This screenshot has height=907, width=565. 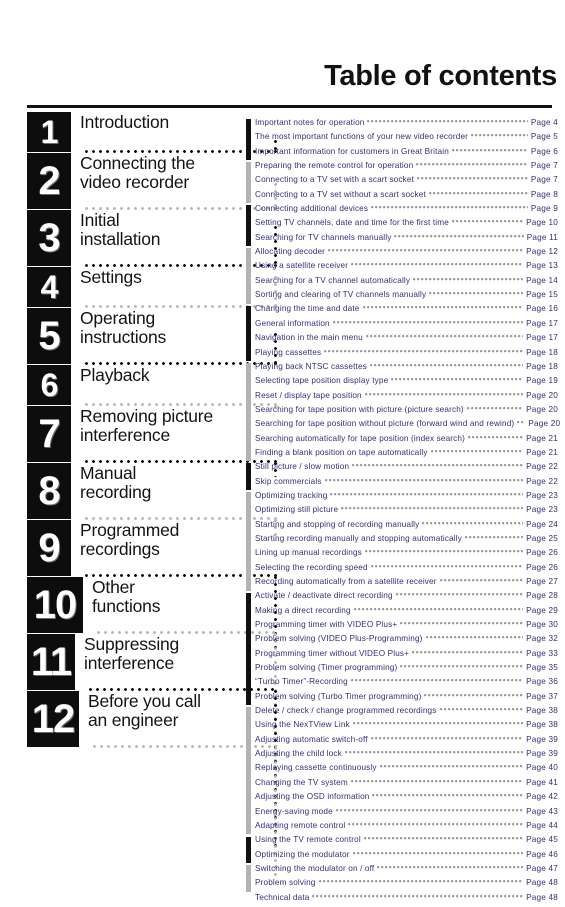 What do you see at coordinates (402, 311) in the screenshot?
I see `toc-entry: Changing the time and date Page 16` at bounding box center [402, 311].